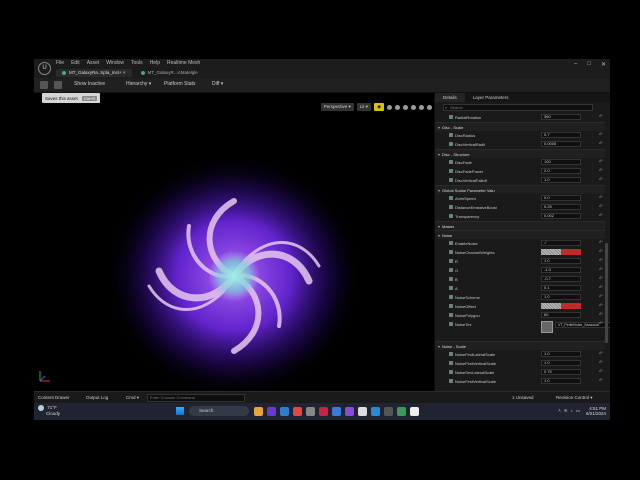 The height and width of the screenshot is (480, 640). Describe the element at coordinates (520, 279) in the screenshot. I see `parameter-row: B -0.7 ↶` at that location.